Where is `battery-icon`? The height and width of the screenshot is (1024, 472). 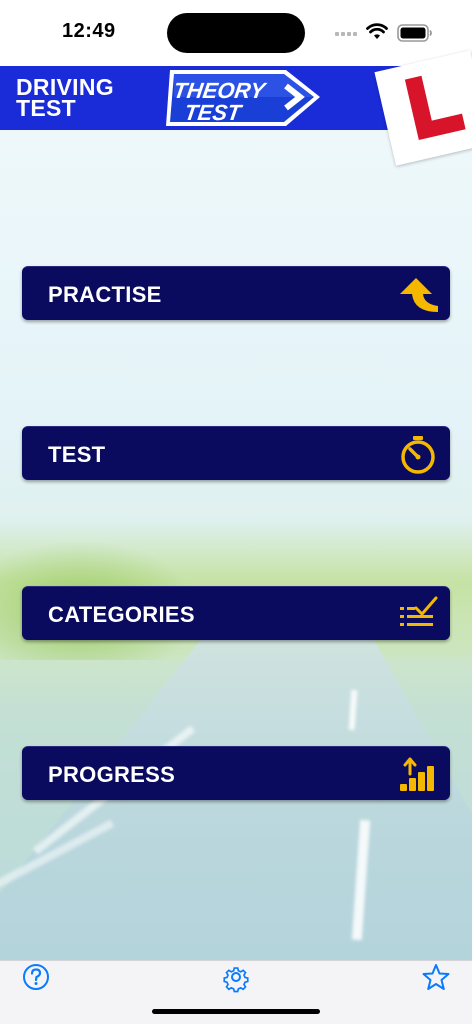
battery-icon is located at coordinates (414, 33).